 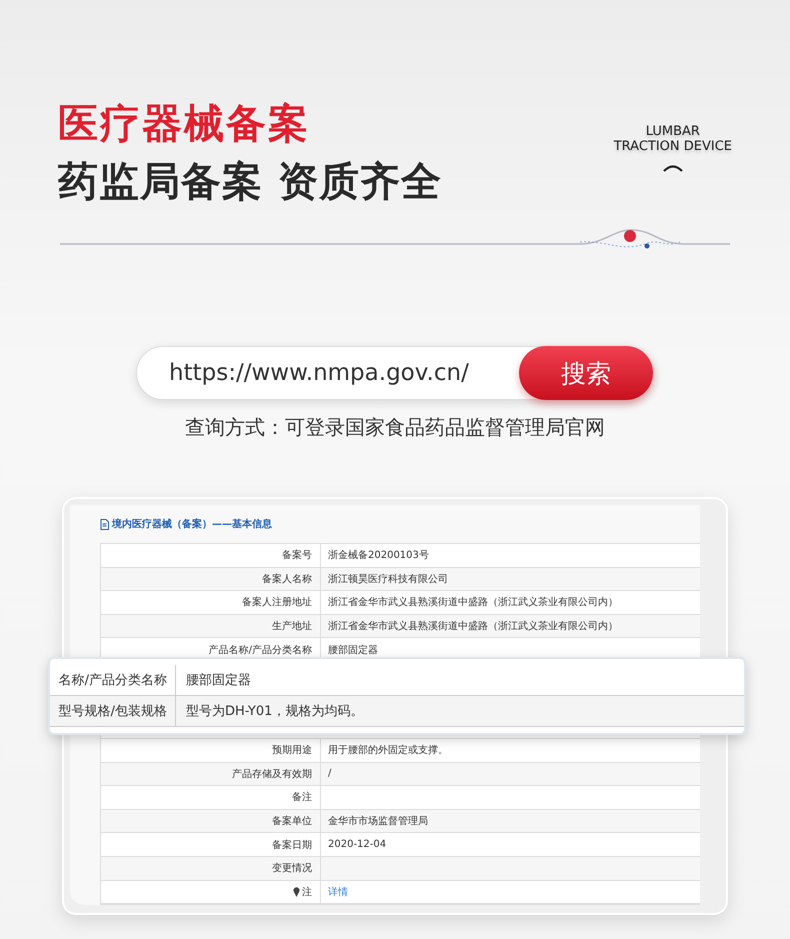 What do you see at coordinates (388, 751) in the screenshot?
I see `field-value: 用于腰部的外固定或支撑。` at bounding box center [388, 751].